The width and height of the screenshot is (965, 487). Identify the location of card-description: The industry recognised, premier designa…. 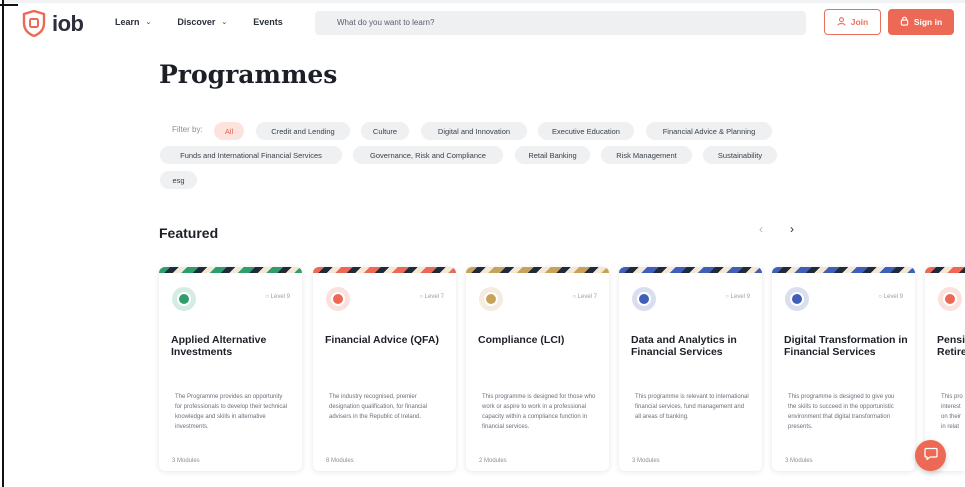
(378, 407).